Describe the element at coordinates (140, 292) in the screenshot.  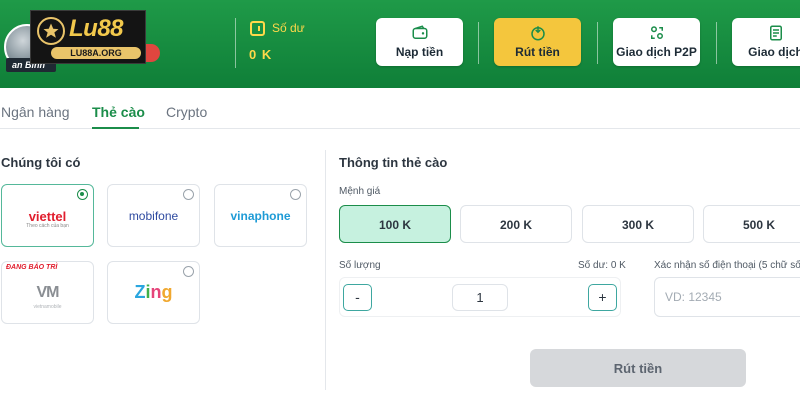
I see `zing-letter: Z` at that location.